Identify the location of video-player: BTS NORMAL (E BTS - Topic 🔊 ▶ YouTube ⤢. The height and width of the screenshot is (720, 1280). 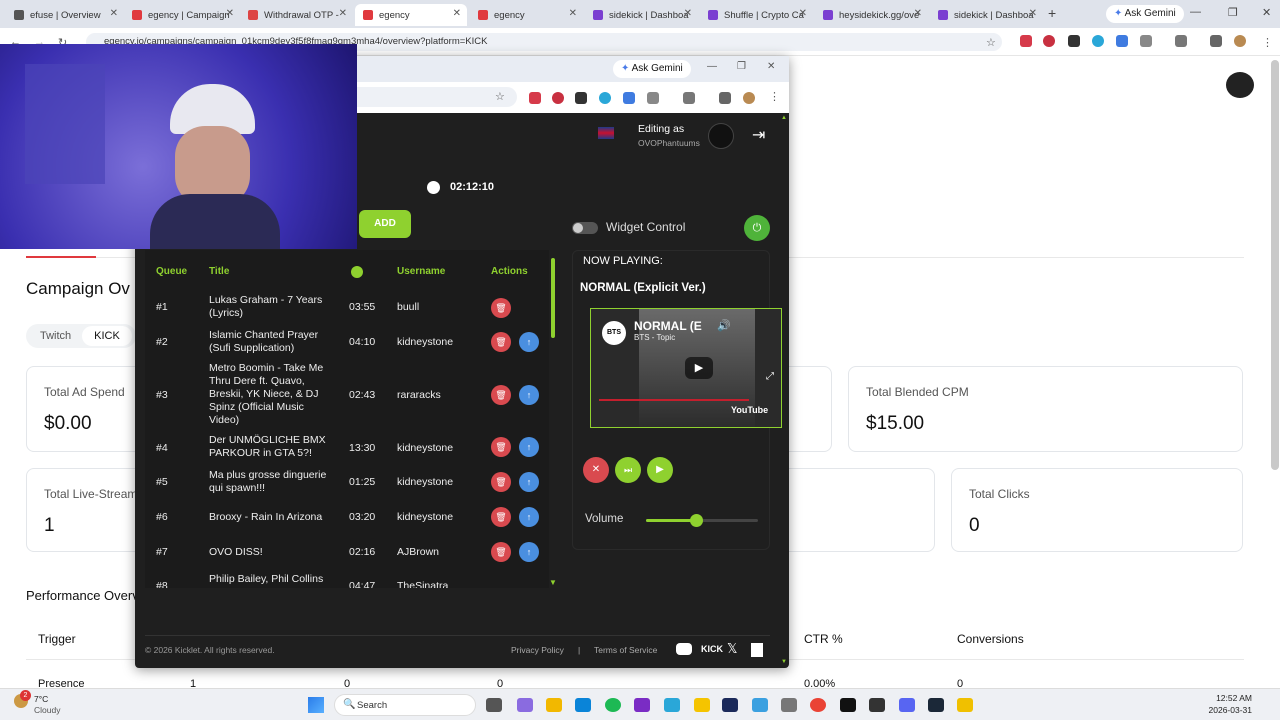
(686, 368).